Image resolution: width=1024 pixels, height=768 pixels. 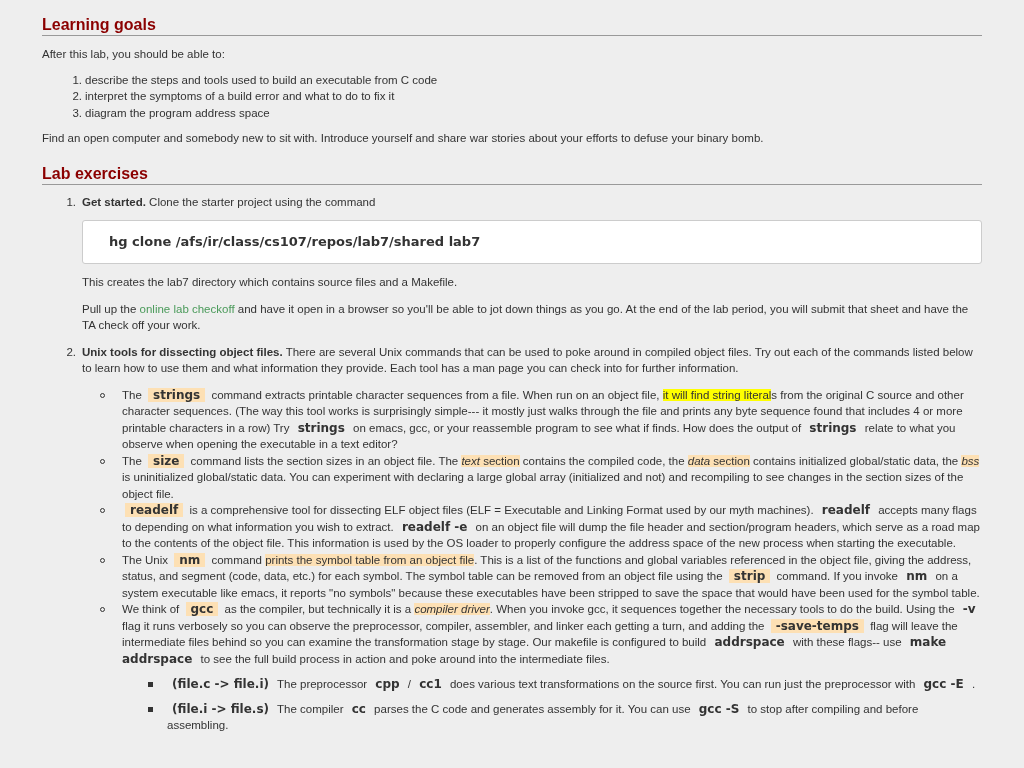 I want to click on link: online lab checkoff, so click(x=187, y=308).